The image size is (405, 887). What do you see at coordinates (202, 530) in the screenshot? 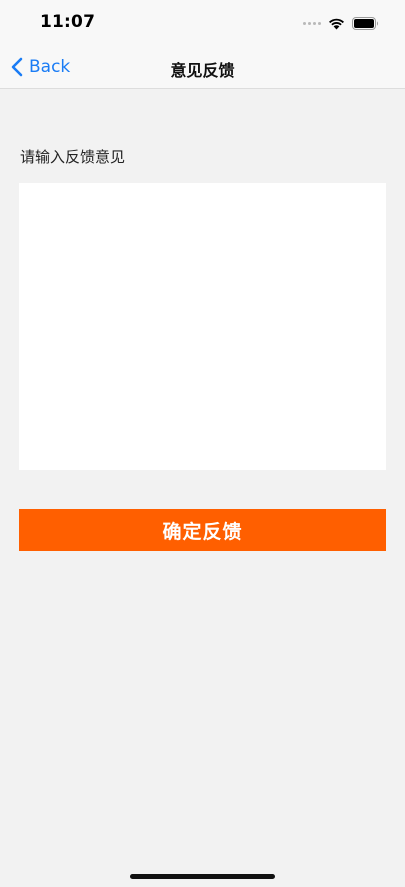
I see `submit-feedback-button: 确定反馈` at bounding box center [202, 530].